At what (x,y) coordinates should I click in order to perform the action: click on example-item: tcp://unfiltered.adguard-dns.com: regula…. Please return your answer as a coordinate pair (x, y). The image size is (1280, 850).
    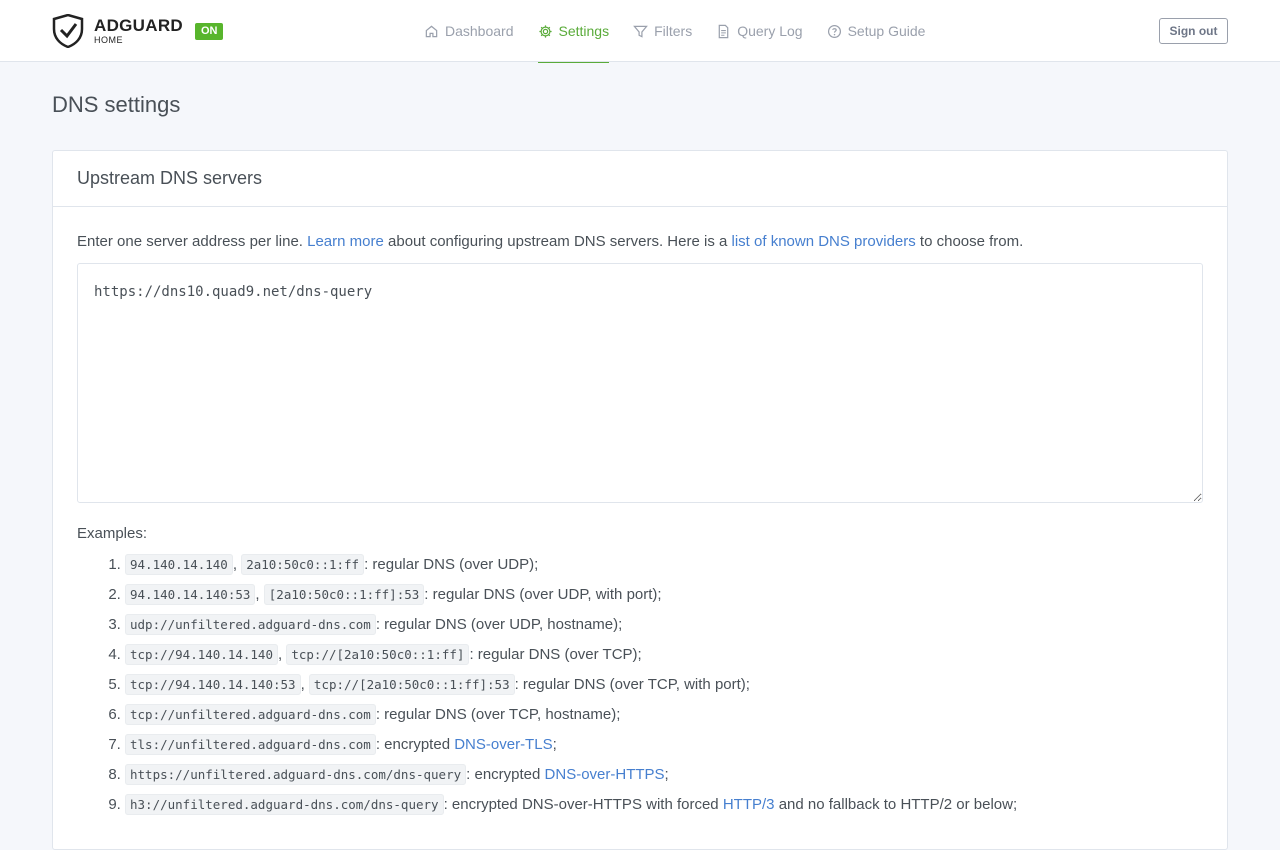
    Looking at the image, I should click on (664, 715).